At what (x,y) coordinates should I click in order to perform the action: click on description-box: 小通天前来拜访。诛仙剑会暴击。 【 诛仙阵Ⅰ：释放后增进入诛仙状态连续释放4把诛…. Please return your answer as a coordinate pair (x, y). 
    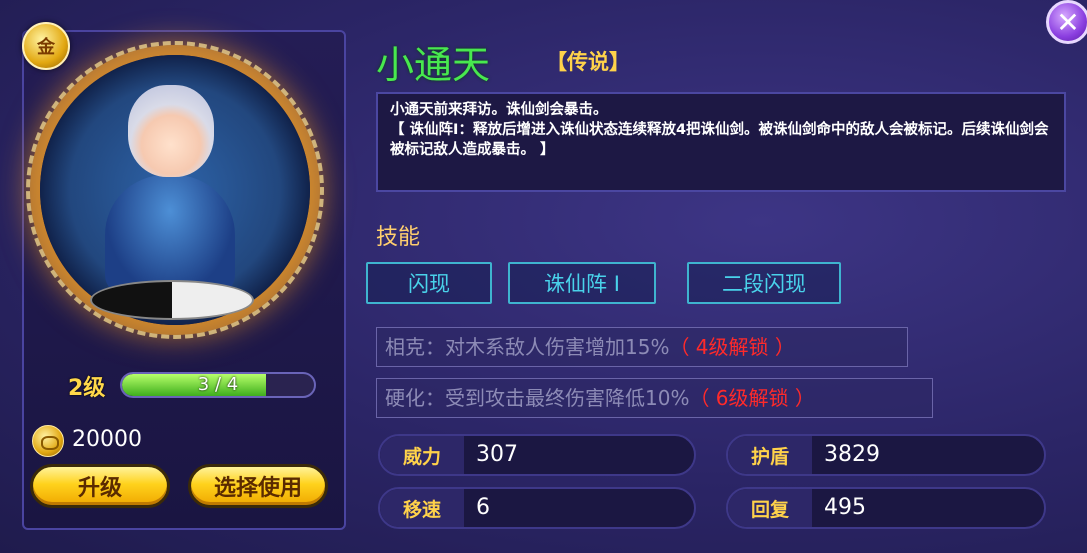
    Looking at the image, I should click on (721, 142).